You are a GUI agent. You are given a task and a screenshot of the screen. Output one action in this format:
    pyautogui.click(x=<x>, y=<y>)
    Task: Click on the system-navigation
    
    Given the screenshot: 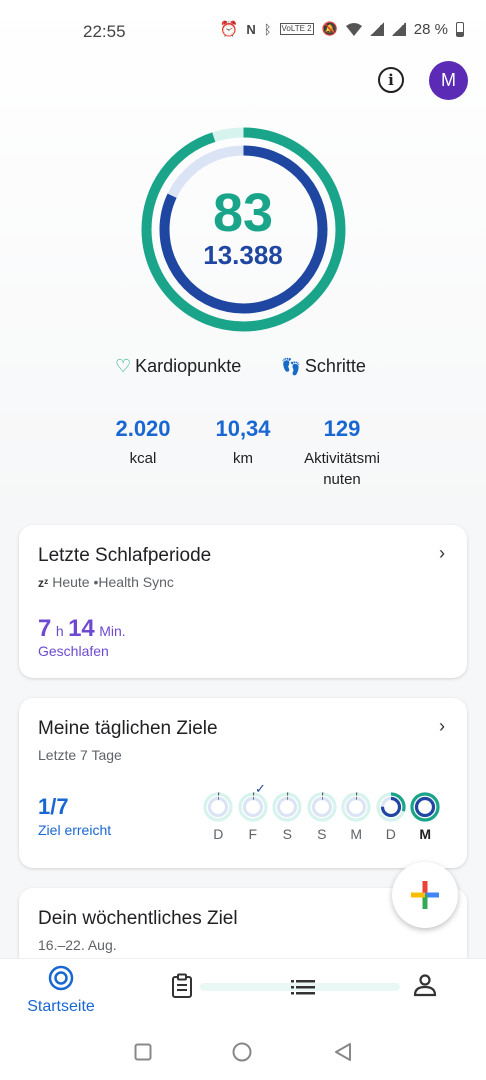 What is the action you would take?
    pyautogui.click(x=243, y=1051)
    